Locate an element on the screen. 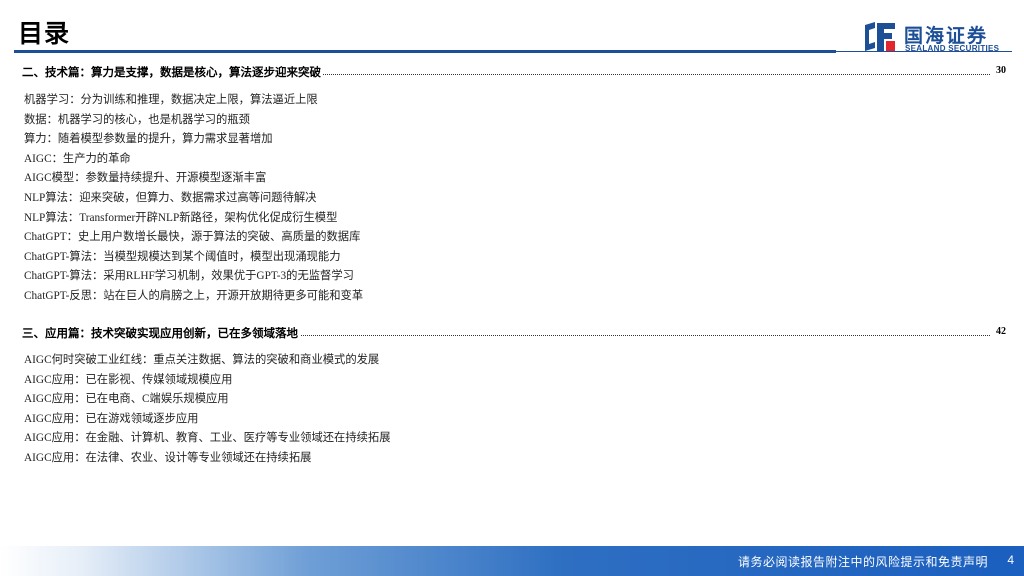 This screenshot has width=1024, height=576. logo-english-name: SEALAND SECURITIES is located at coordinates (952, 48).